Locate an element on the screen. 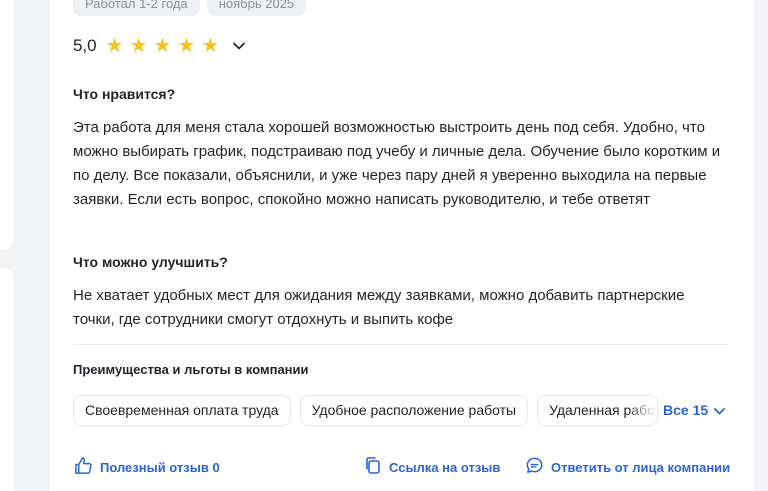  benefit-chip: Удобное расположение работы is located at coordinates (414, 410).